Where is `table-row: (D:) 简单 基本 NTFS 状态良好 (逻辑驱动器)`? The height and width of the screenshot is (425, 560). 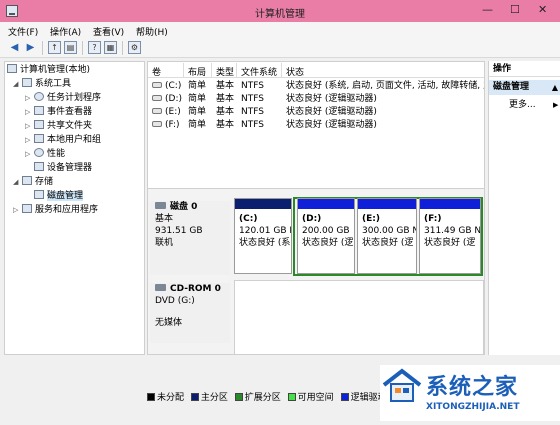
table-row: (D:) 简单 基本 NTFS 状态良好 (逻辑驱动器) is located at coordinates (316, 99).